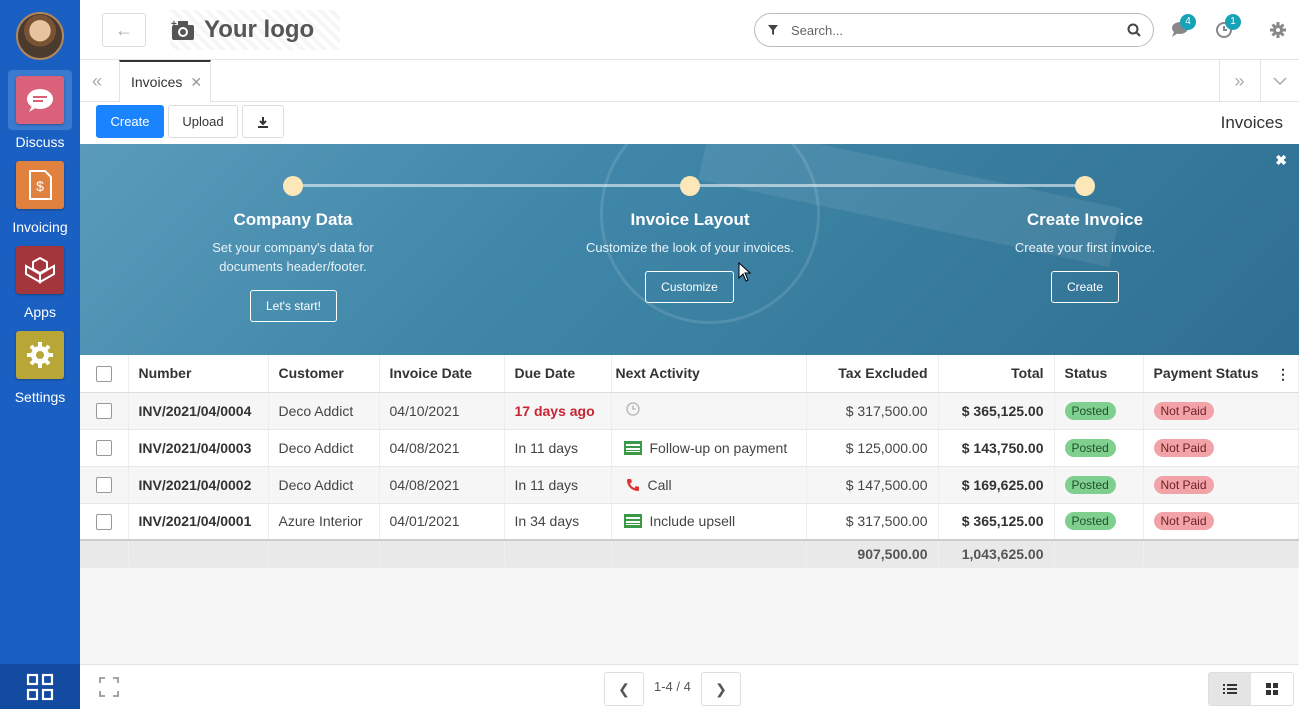 This screenshot has height=709, width=1299. What do you see at coordinates (1221, 374) in the screenshot?
I see `col-payment-status: Payment Status ⋮` at bounding box center [1221, 374].